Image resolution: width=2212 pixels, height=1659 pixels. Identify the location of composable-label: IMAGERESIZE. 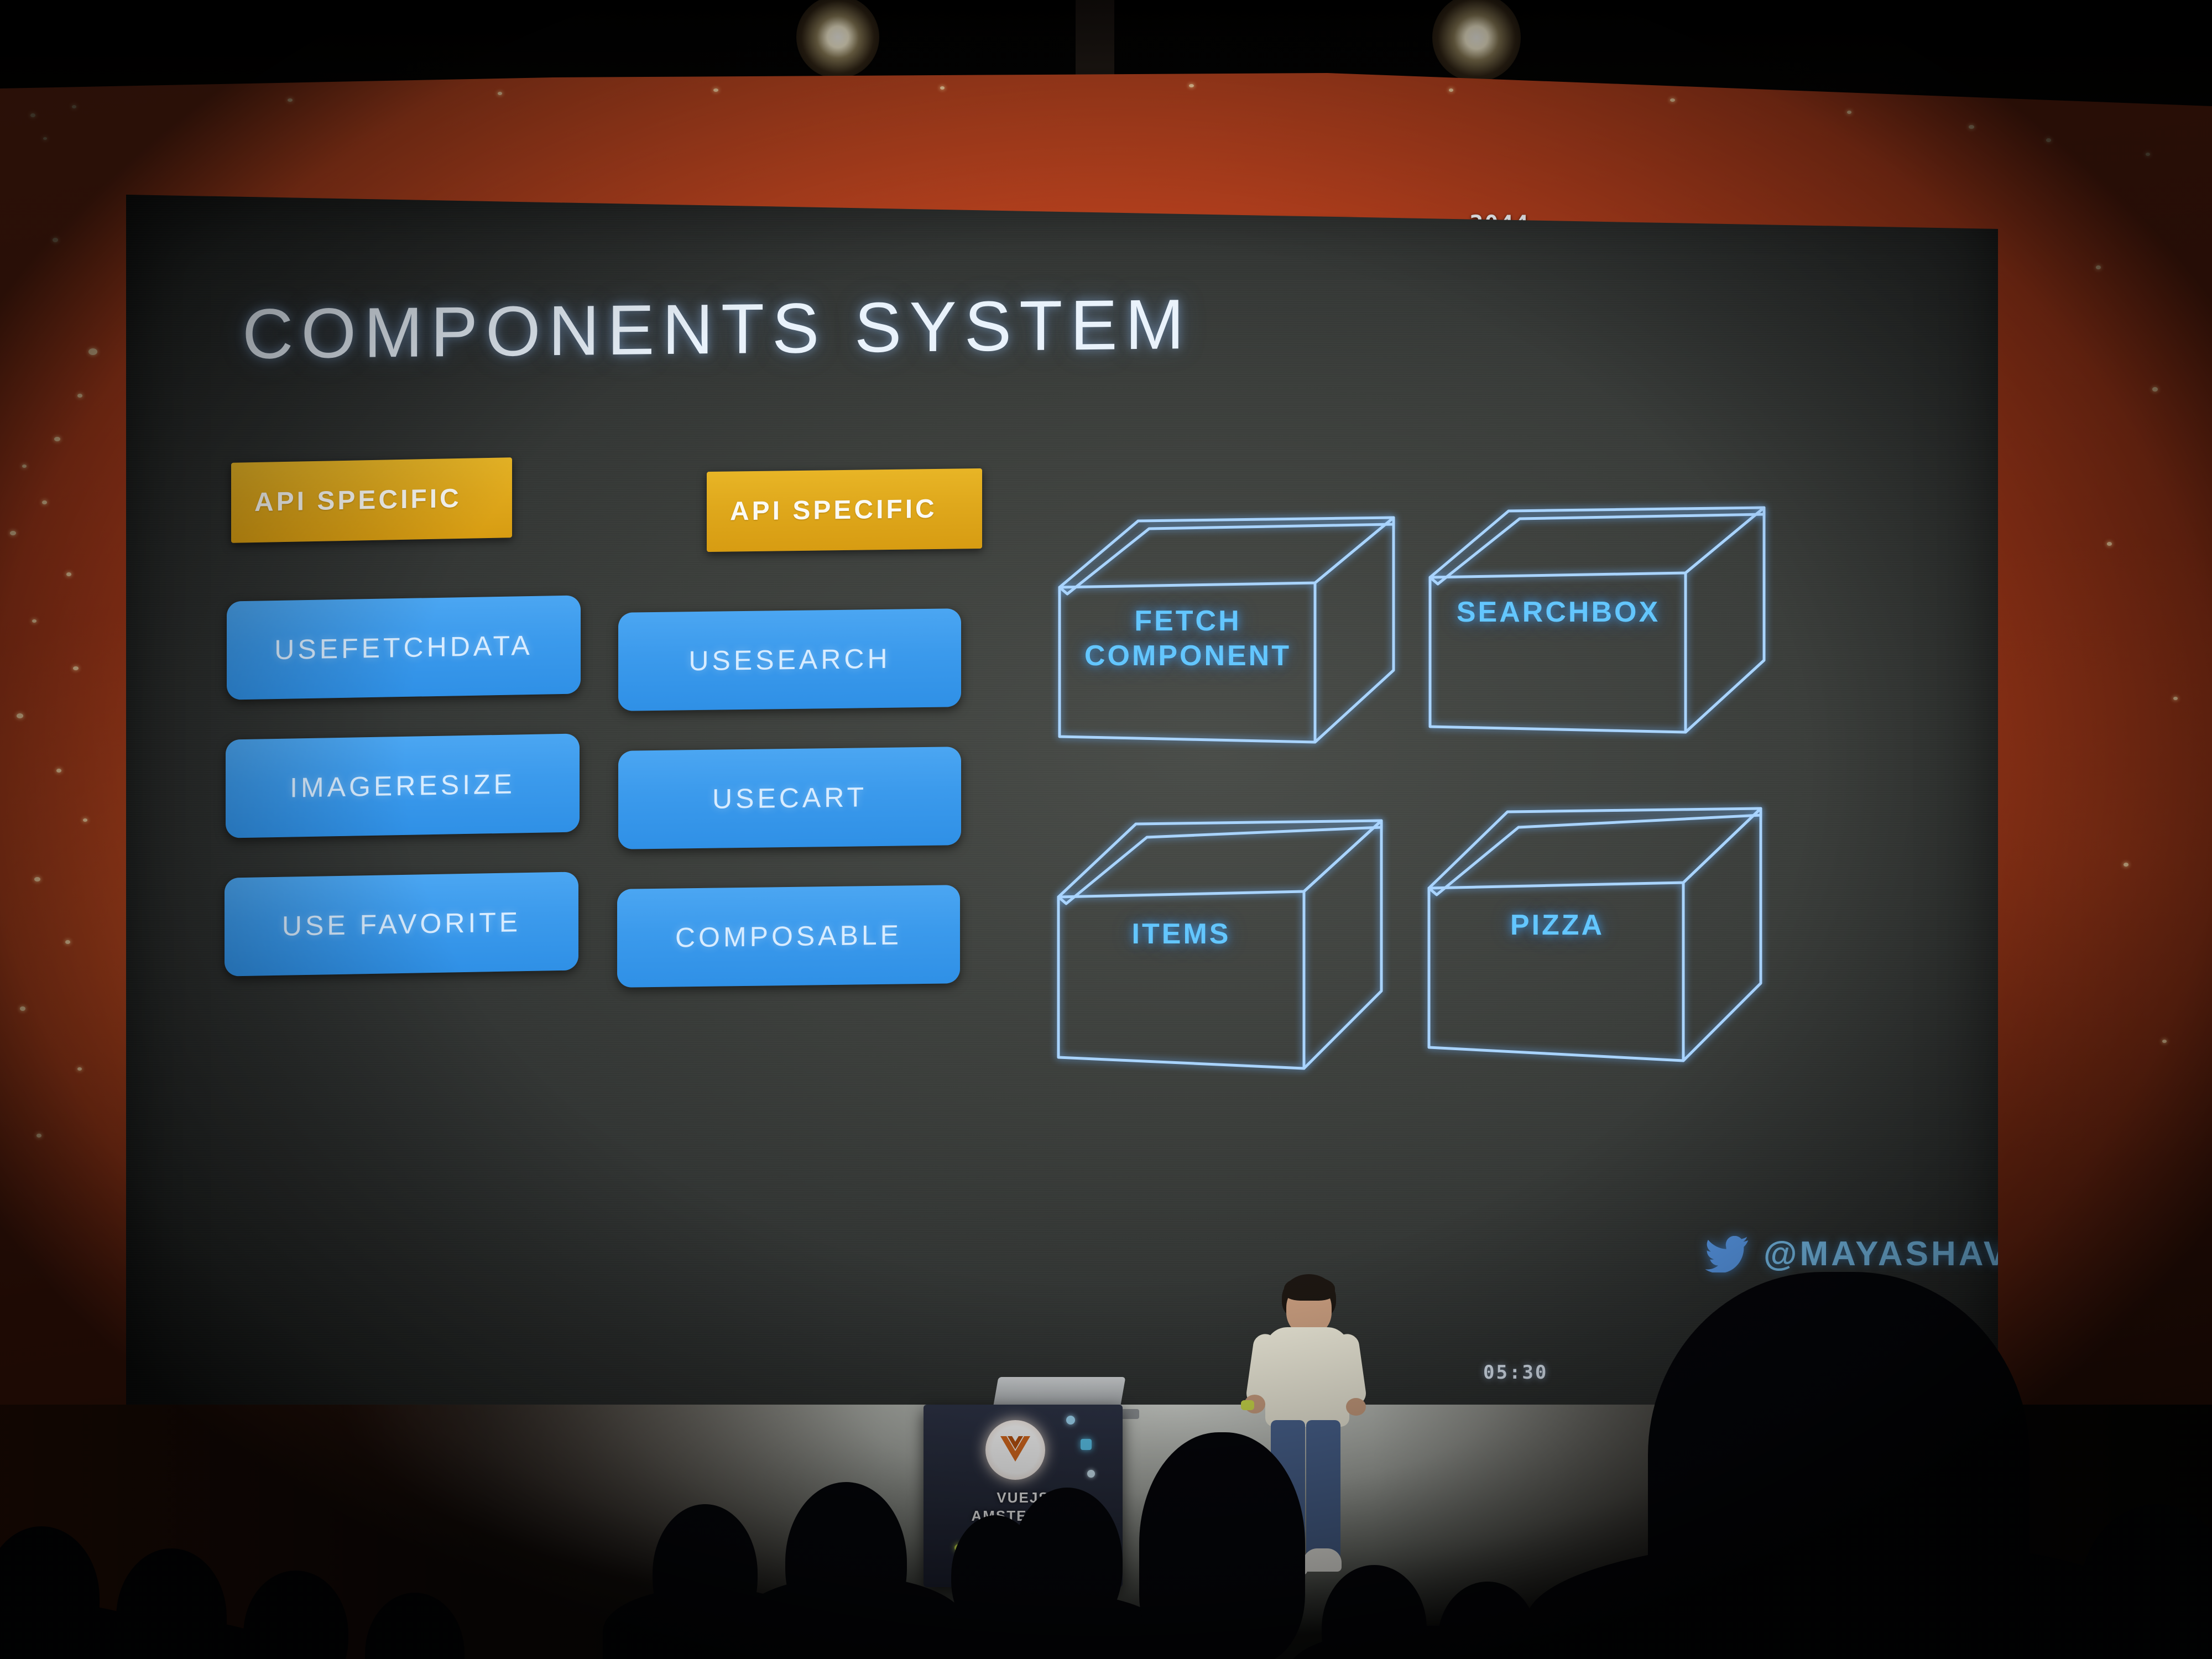
(403, 786).